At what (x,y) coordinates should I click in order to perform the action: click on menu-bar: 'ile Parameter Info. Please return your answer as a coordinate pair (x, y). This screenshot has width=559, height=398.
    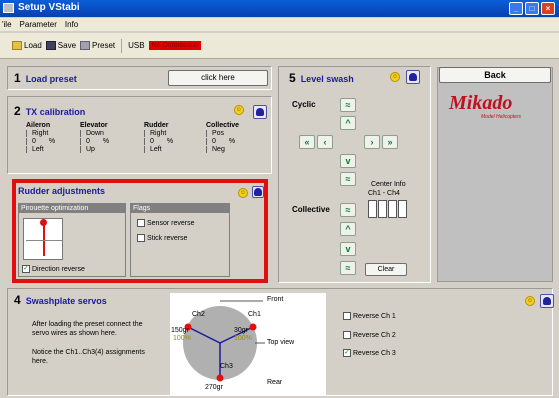
    Looking at the image, I should click on (279, 24).